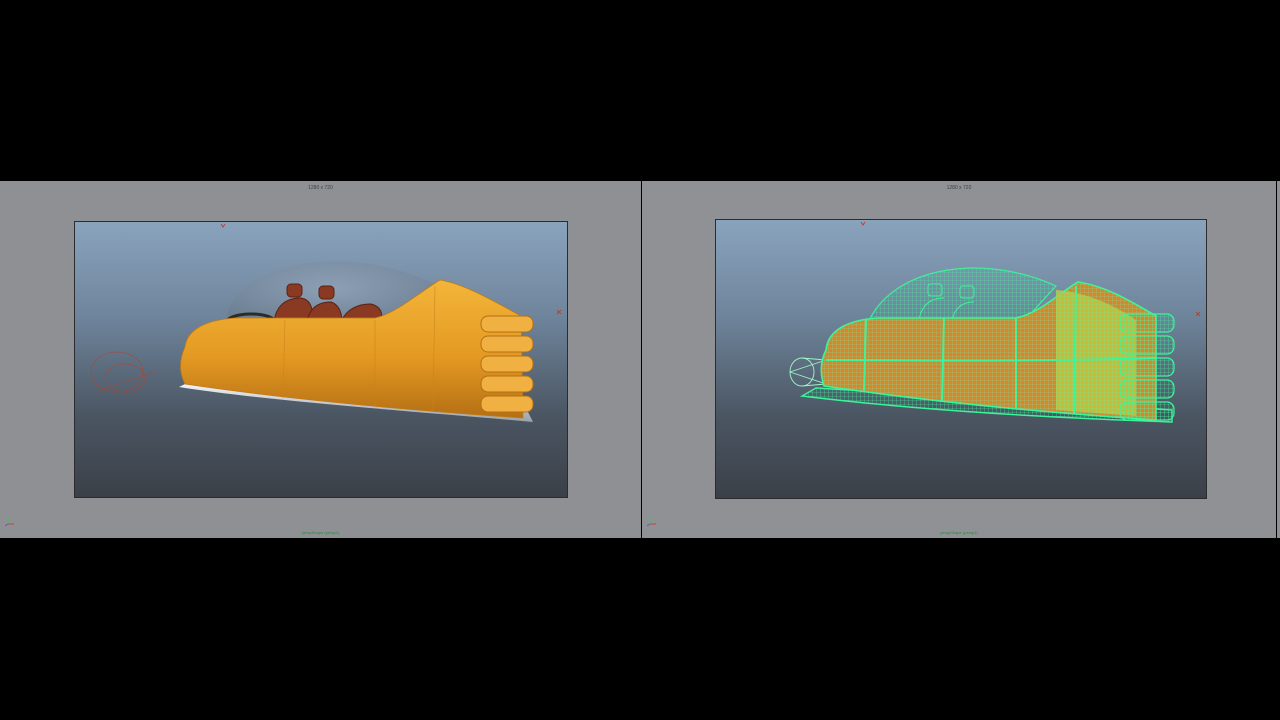 The width and height of the screenshot is (1280, 720). Describe the element at coordinates (995, 322) in the screenshot. I see `hovercar-wireframe-render` at that location.